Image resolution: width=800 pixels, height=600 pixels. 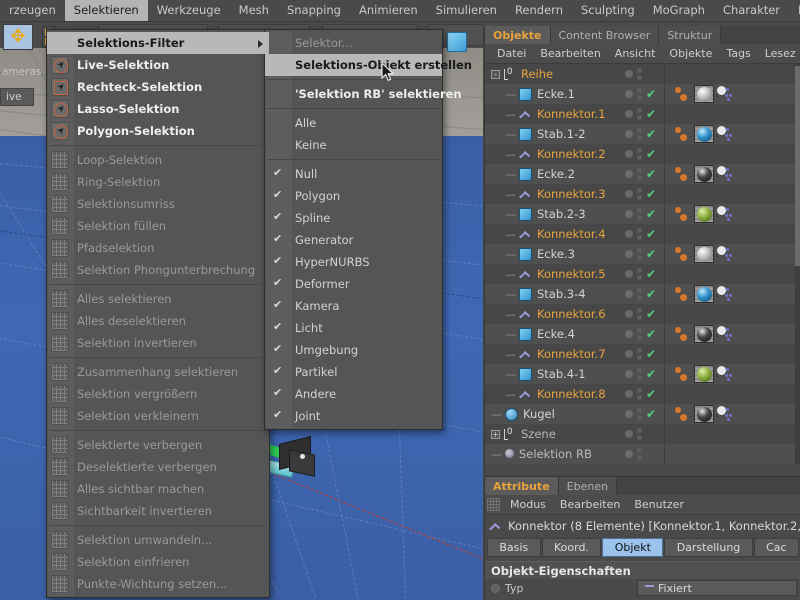 I want to click on menu-item-selektion-f-llen: Selektion füllen, so click(x=158, y=226).